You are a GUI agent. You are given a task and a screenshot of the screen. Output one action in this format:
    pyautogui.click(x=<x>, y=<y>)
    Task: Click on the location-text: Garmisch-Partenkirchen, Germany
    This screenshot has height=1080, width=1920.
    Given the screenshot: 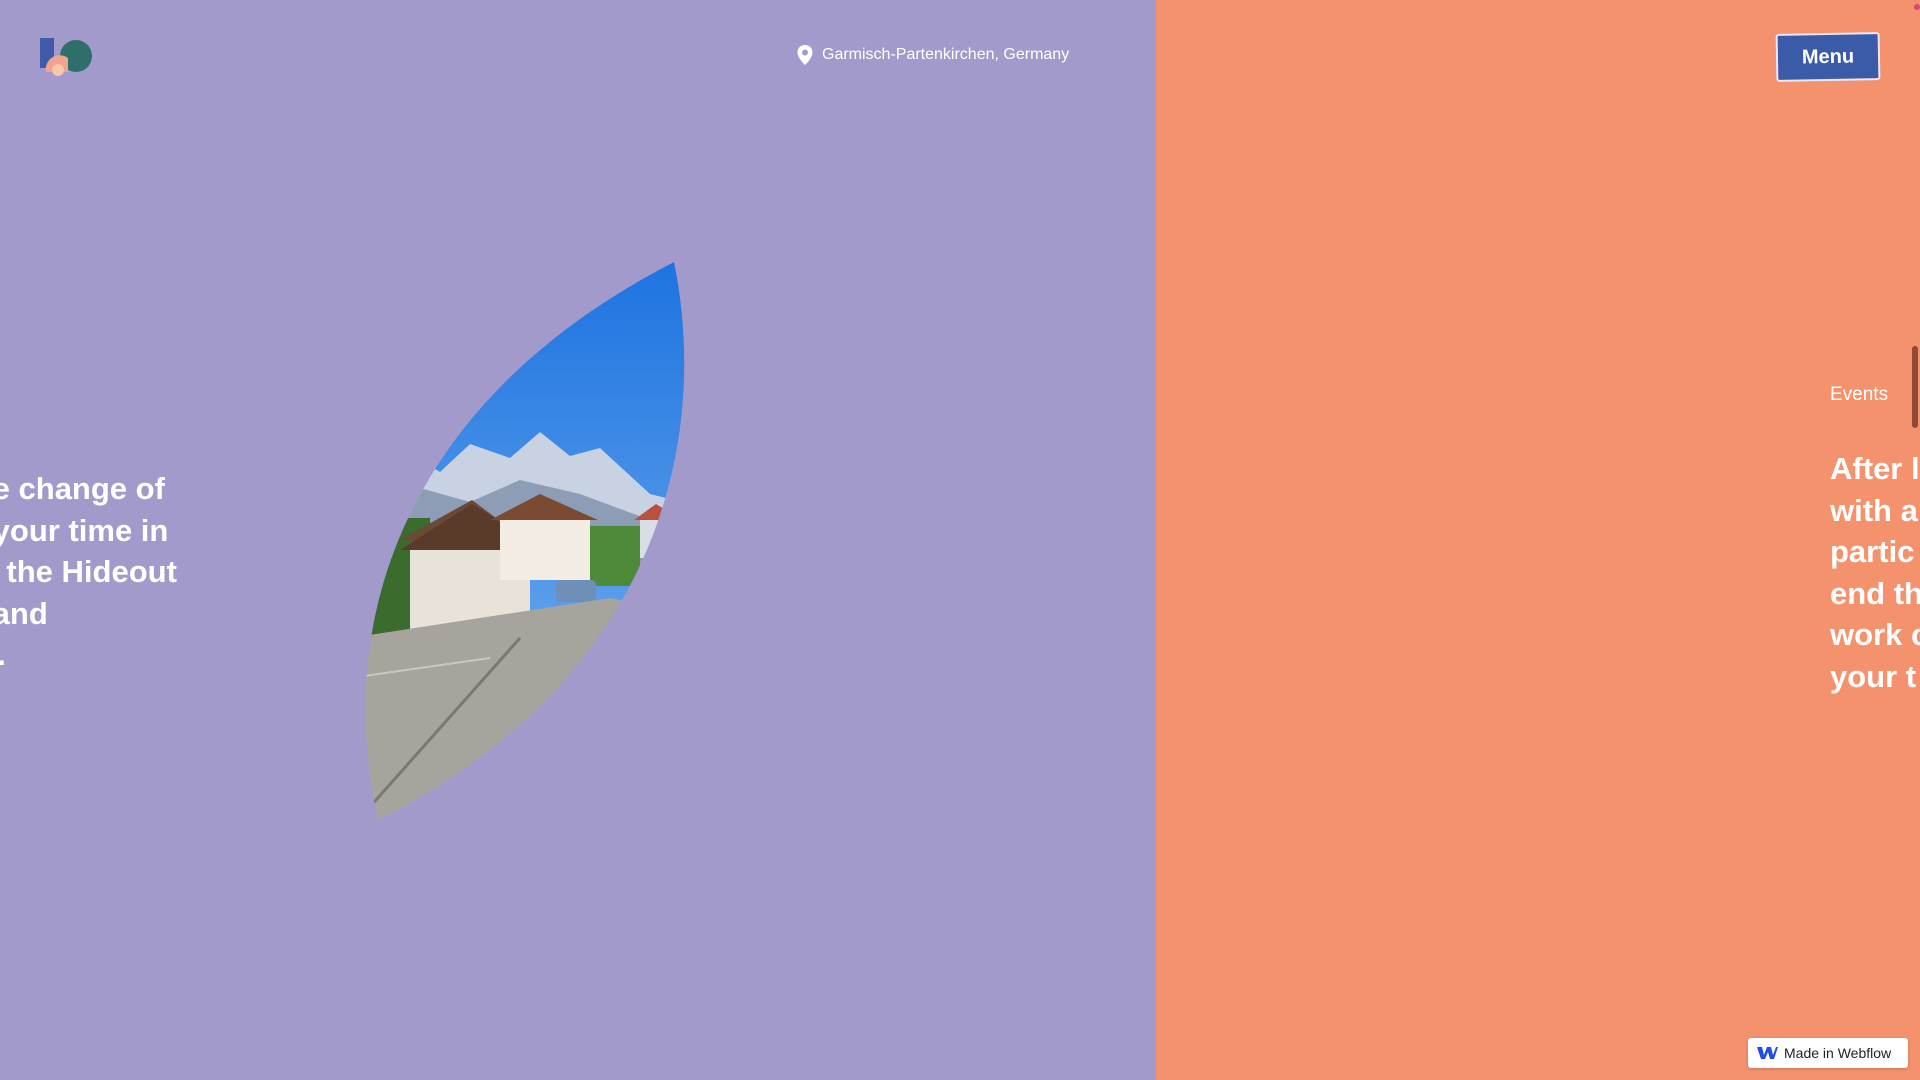 What is the action you would take?
    pyautogui.click(x=946, y=54)
    